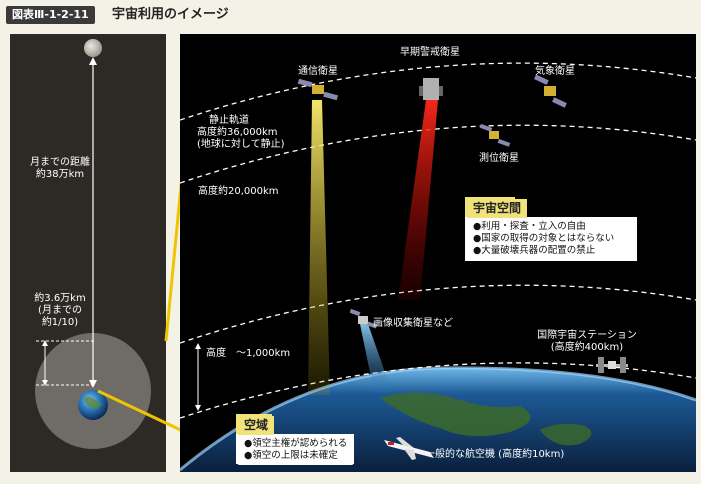  I want to click on space-box-item: ●利用・探査・立入の自由, so click(529, 226).